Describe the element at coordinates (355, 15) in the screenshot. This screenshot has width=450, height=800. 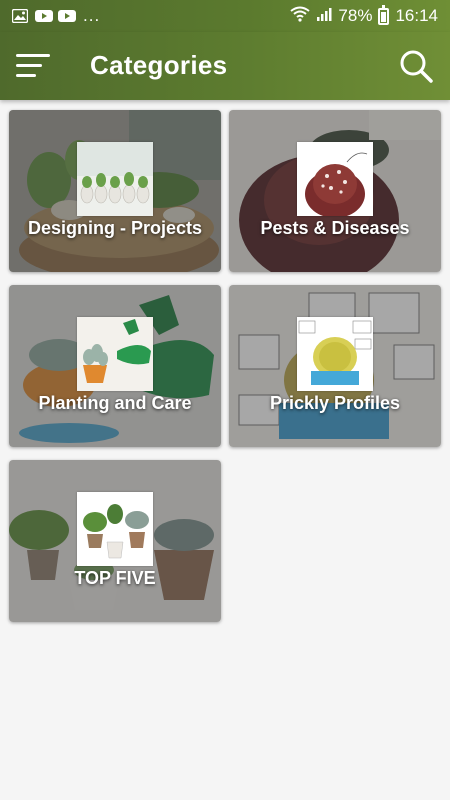
I see `battery-percent: 78%` at that location.